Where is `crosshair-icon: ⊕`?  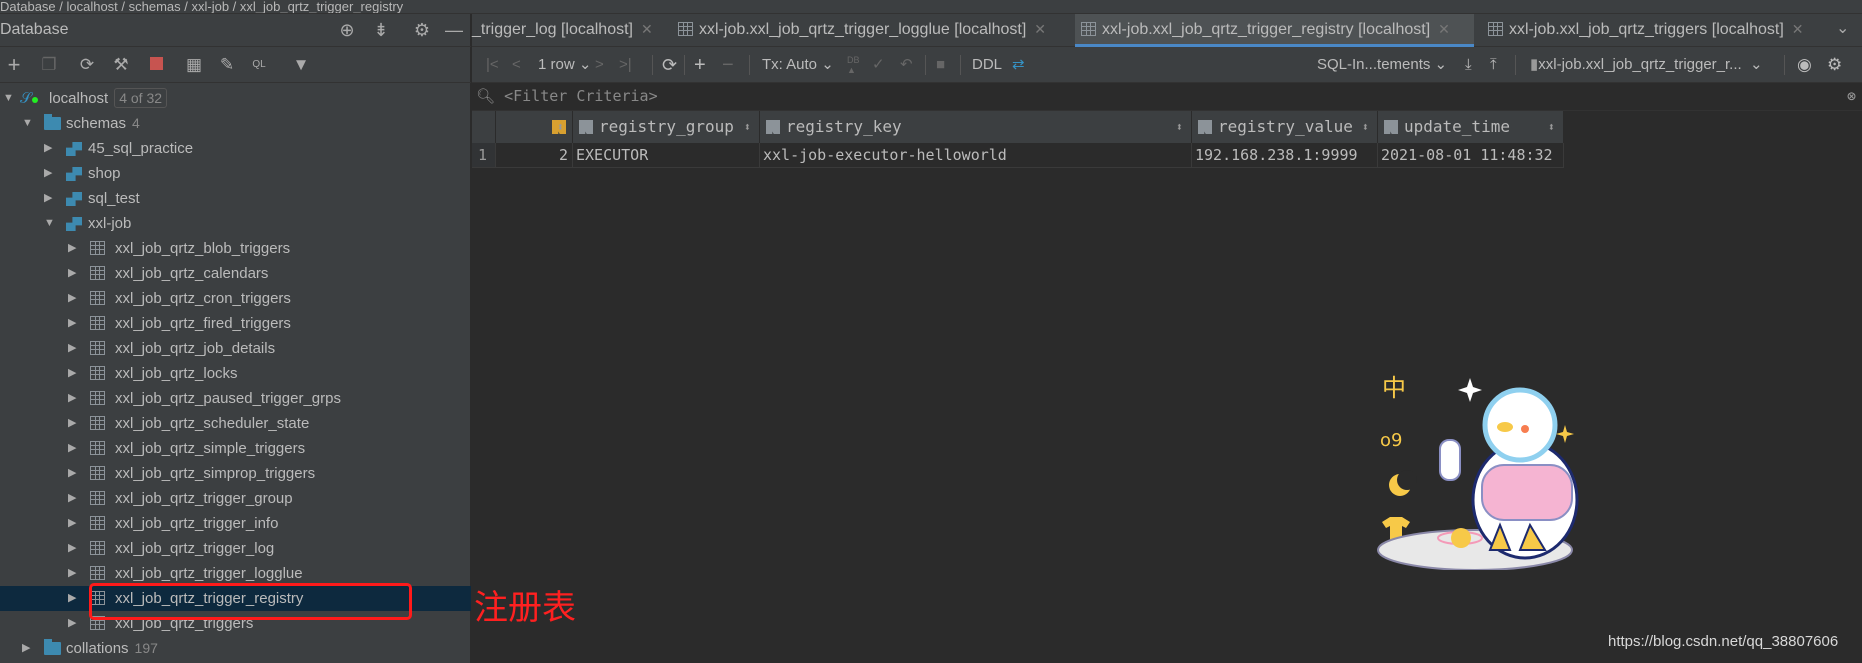
crosshair-icon: ⊕ is located at coordinates (347, 30).